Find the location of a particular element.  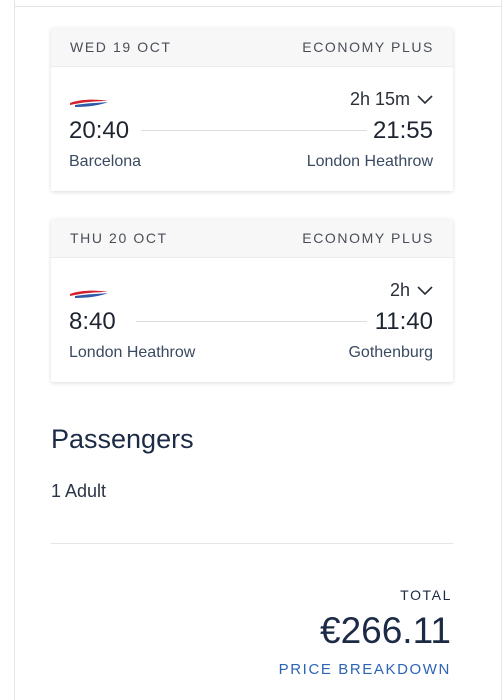

destination-city: Gothenburg is located at coordinates (390, 352).